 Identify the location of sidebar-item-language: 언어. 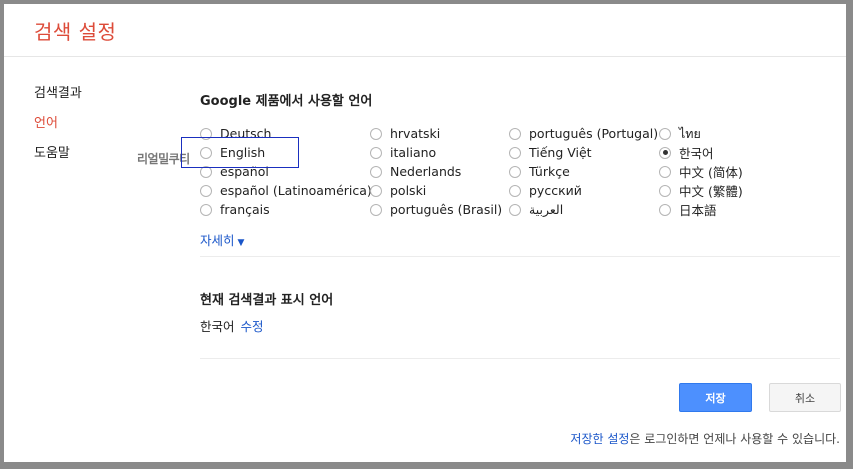
(58, 129).